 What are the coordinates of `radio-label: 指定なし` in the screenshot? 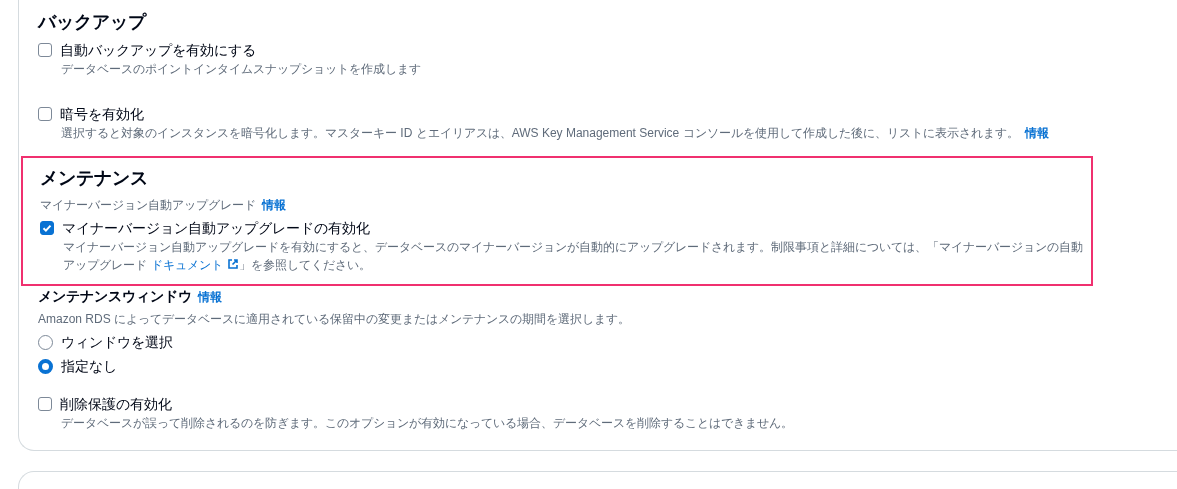 It's located at (89, 366).